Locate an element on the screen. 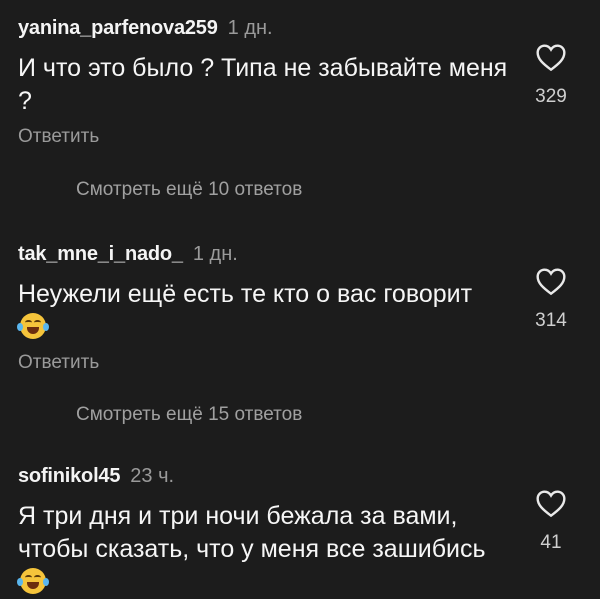 This screenshot has width=600, height=599. comment-username: sofinikol45 is located at coordinates (69, 476).